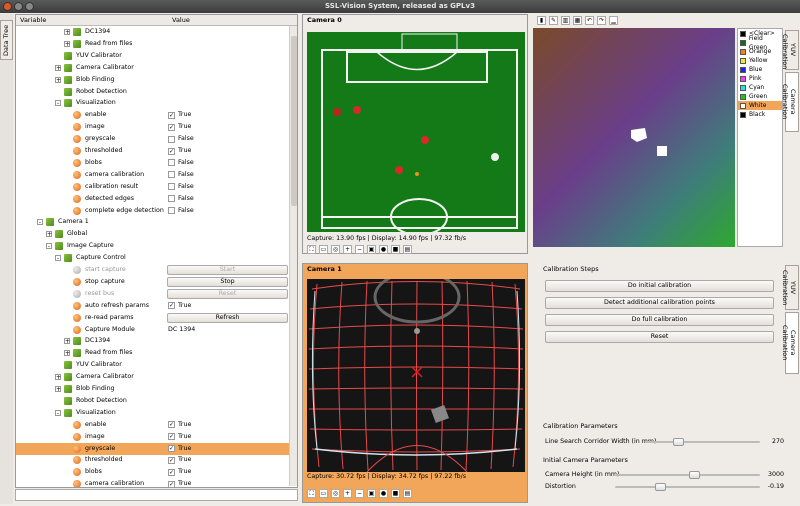  I want to click on tree-row: Capture Module DC 1394, so click(153, 330).